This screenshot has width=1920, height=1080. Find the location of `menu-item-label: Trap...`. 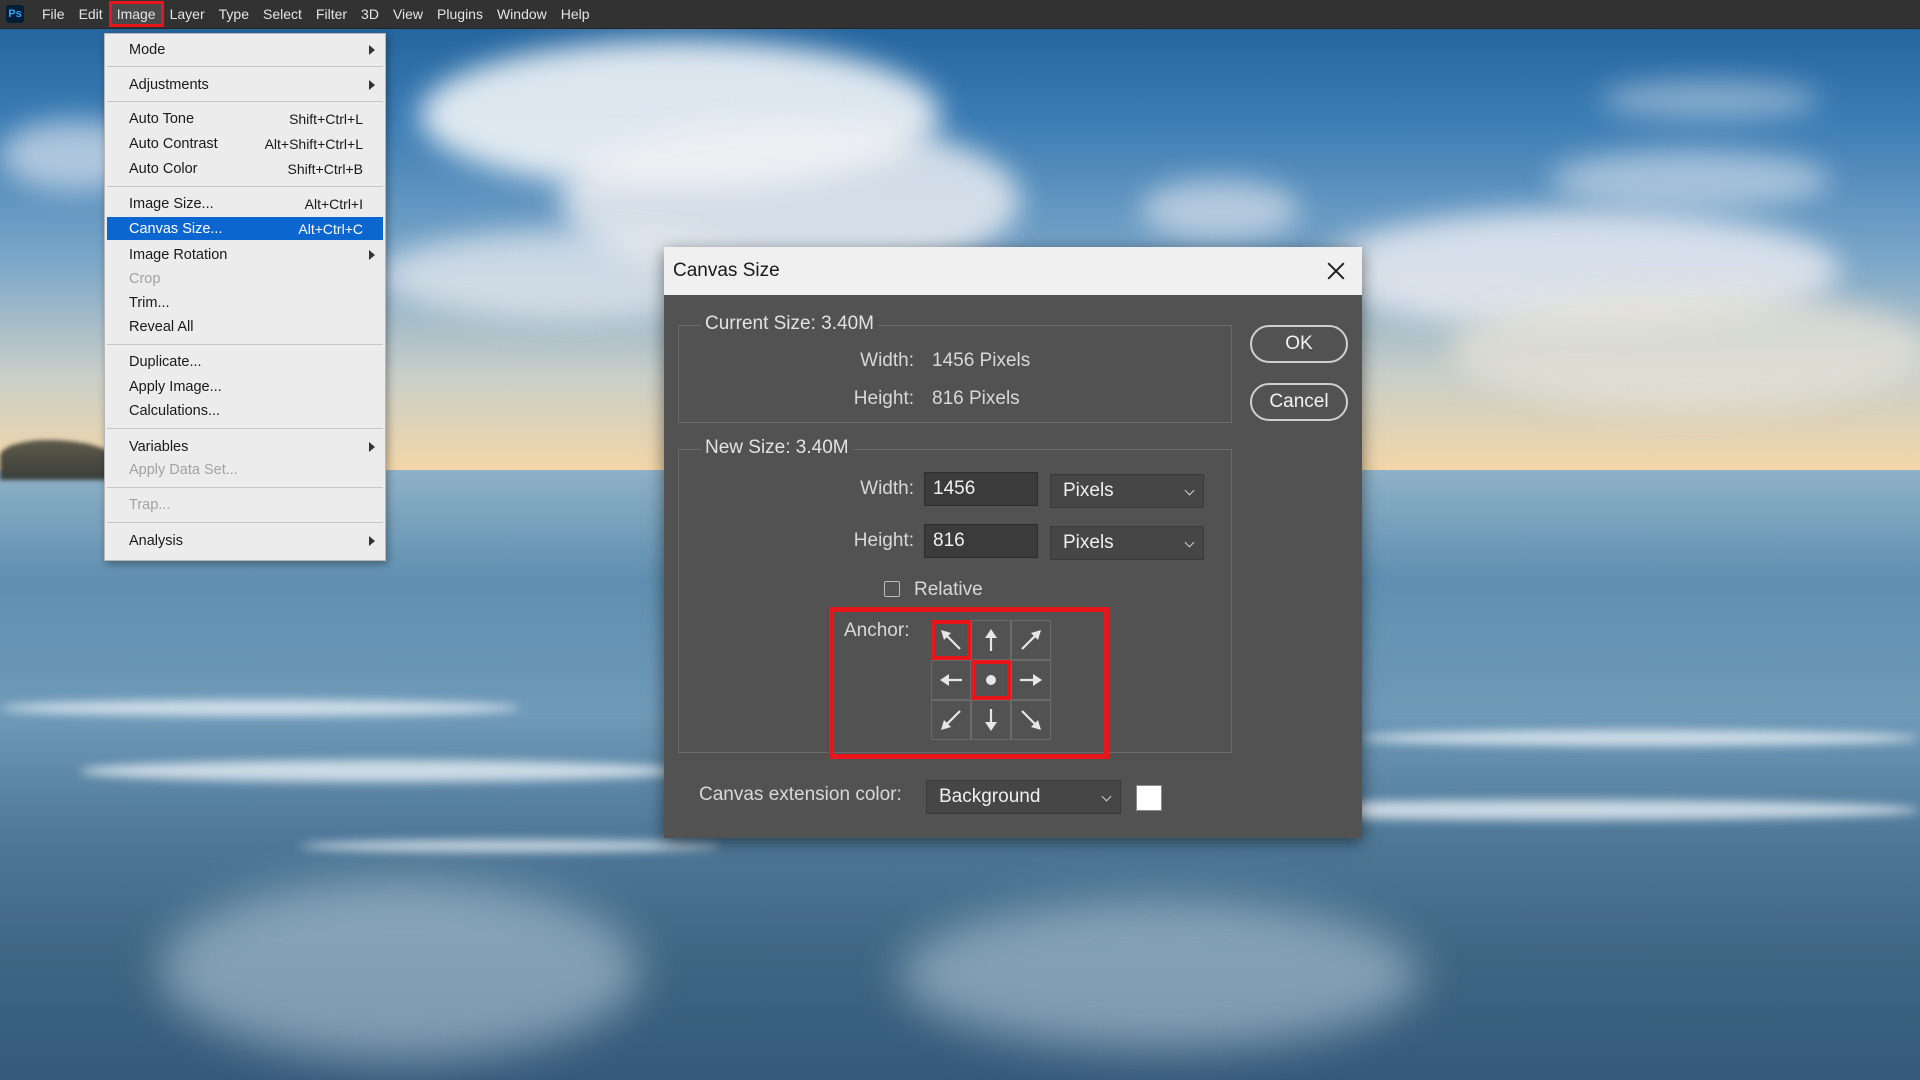

menu-item-label: Trap... is located at coordinates (150, 504).